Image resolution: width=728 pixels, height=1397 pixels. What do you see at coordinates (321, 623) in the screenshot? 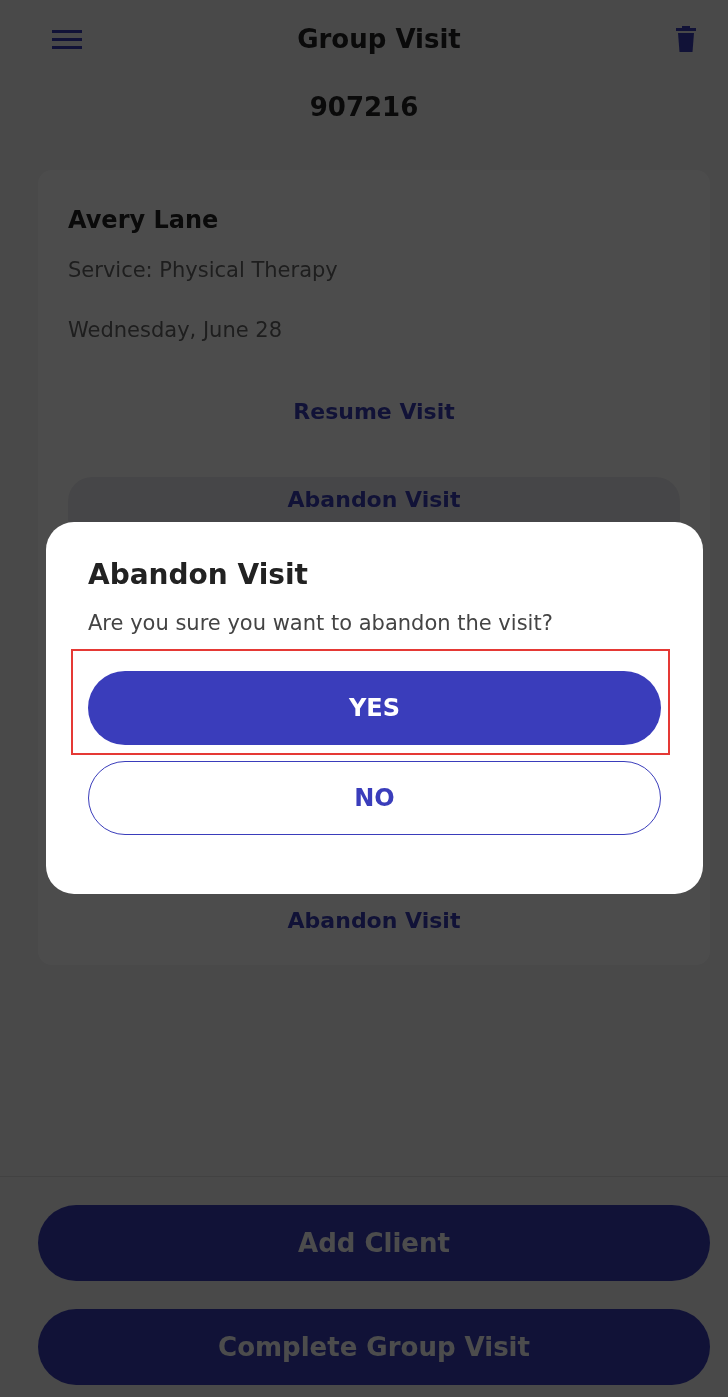
I see `dialog-message: Are you sure you want to abandon the visit?` at bounding box center [321, 623].